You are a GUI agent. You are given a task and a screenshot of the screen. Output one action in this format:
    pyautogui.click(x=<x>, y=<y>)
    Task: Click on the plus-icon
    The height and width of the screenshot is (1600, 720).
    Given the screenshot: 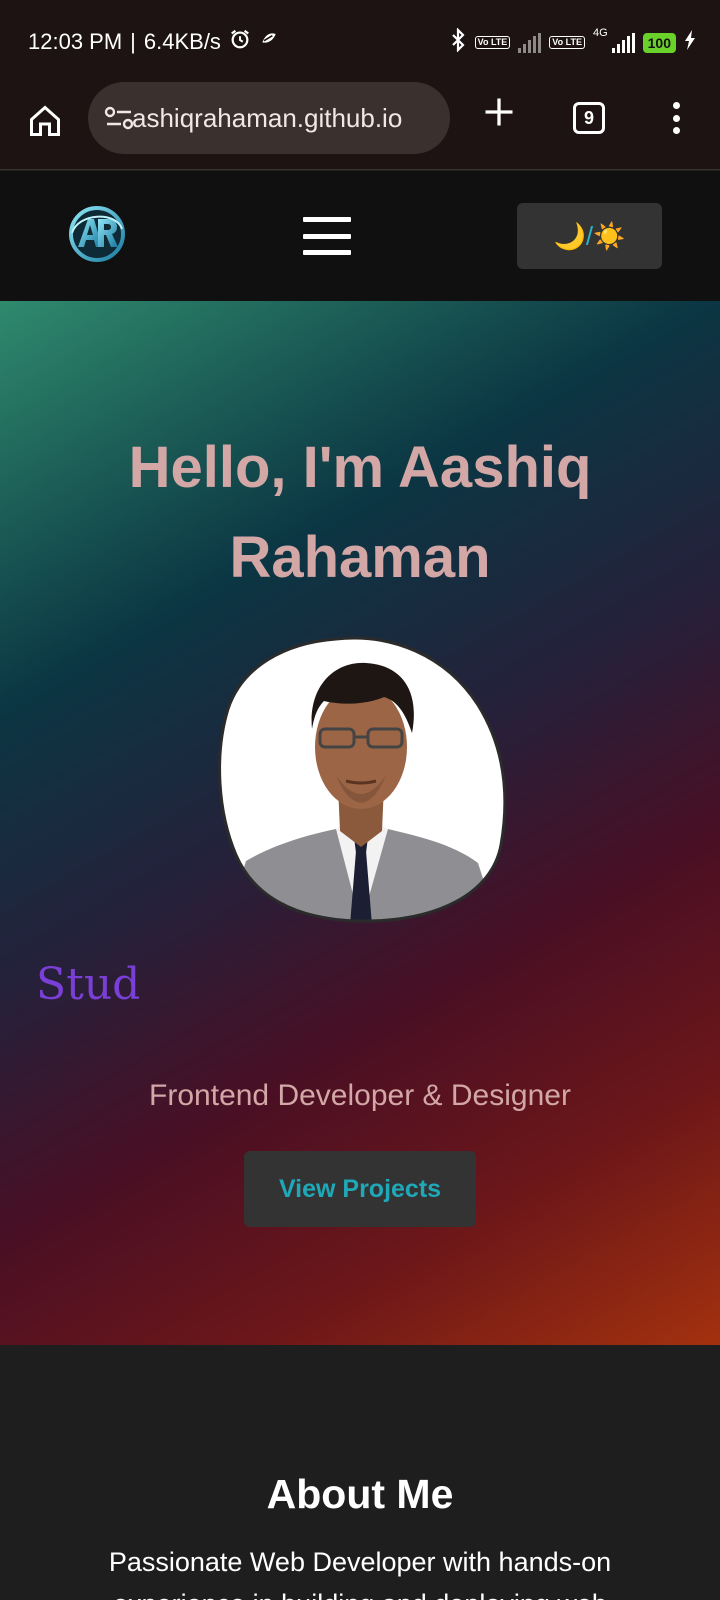 What is the action you would take?
    pyautogui.click(x=499, y=112)
    